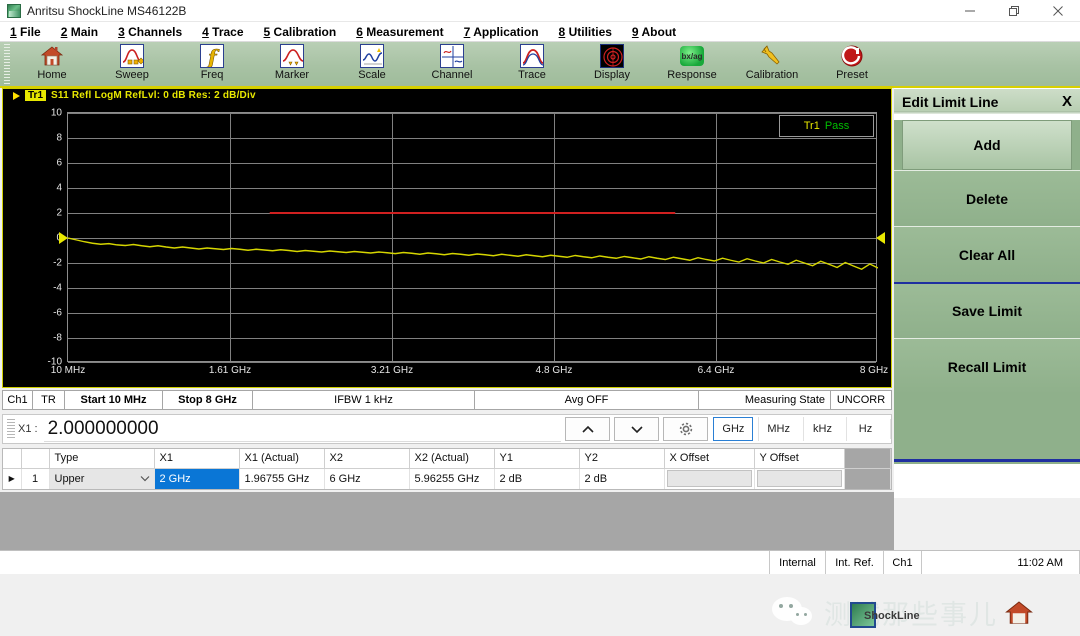 This screenshot has width=1080, height=636. I want to click on left-edge-marker, so click(63, 238).